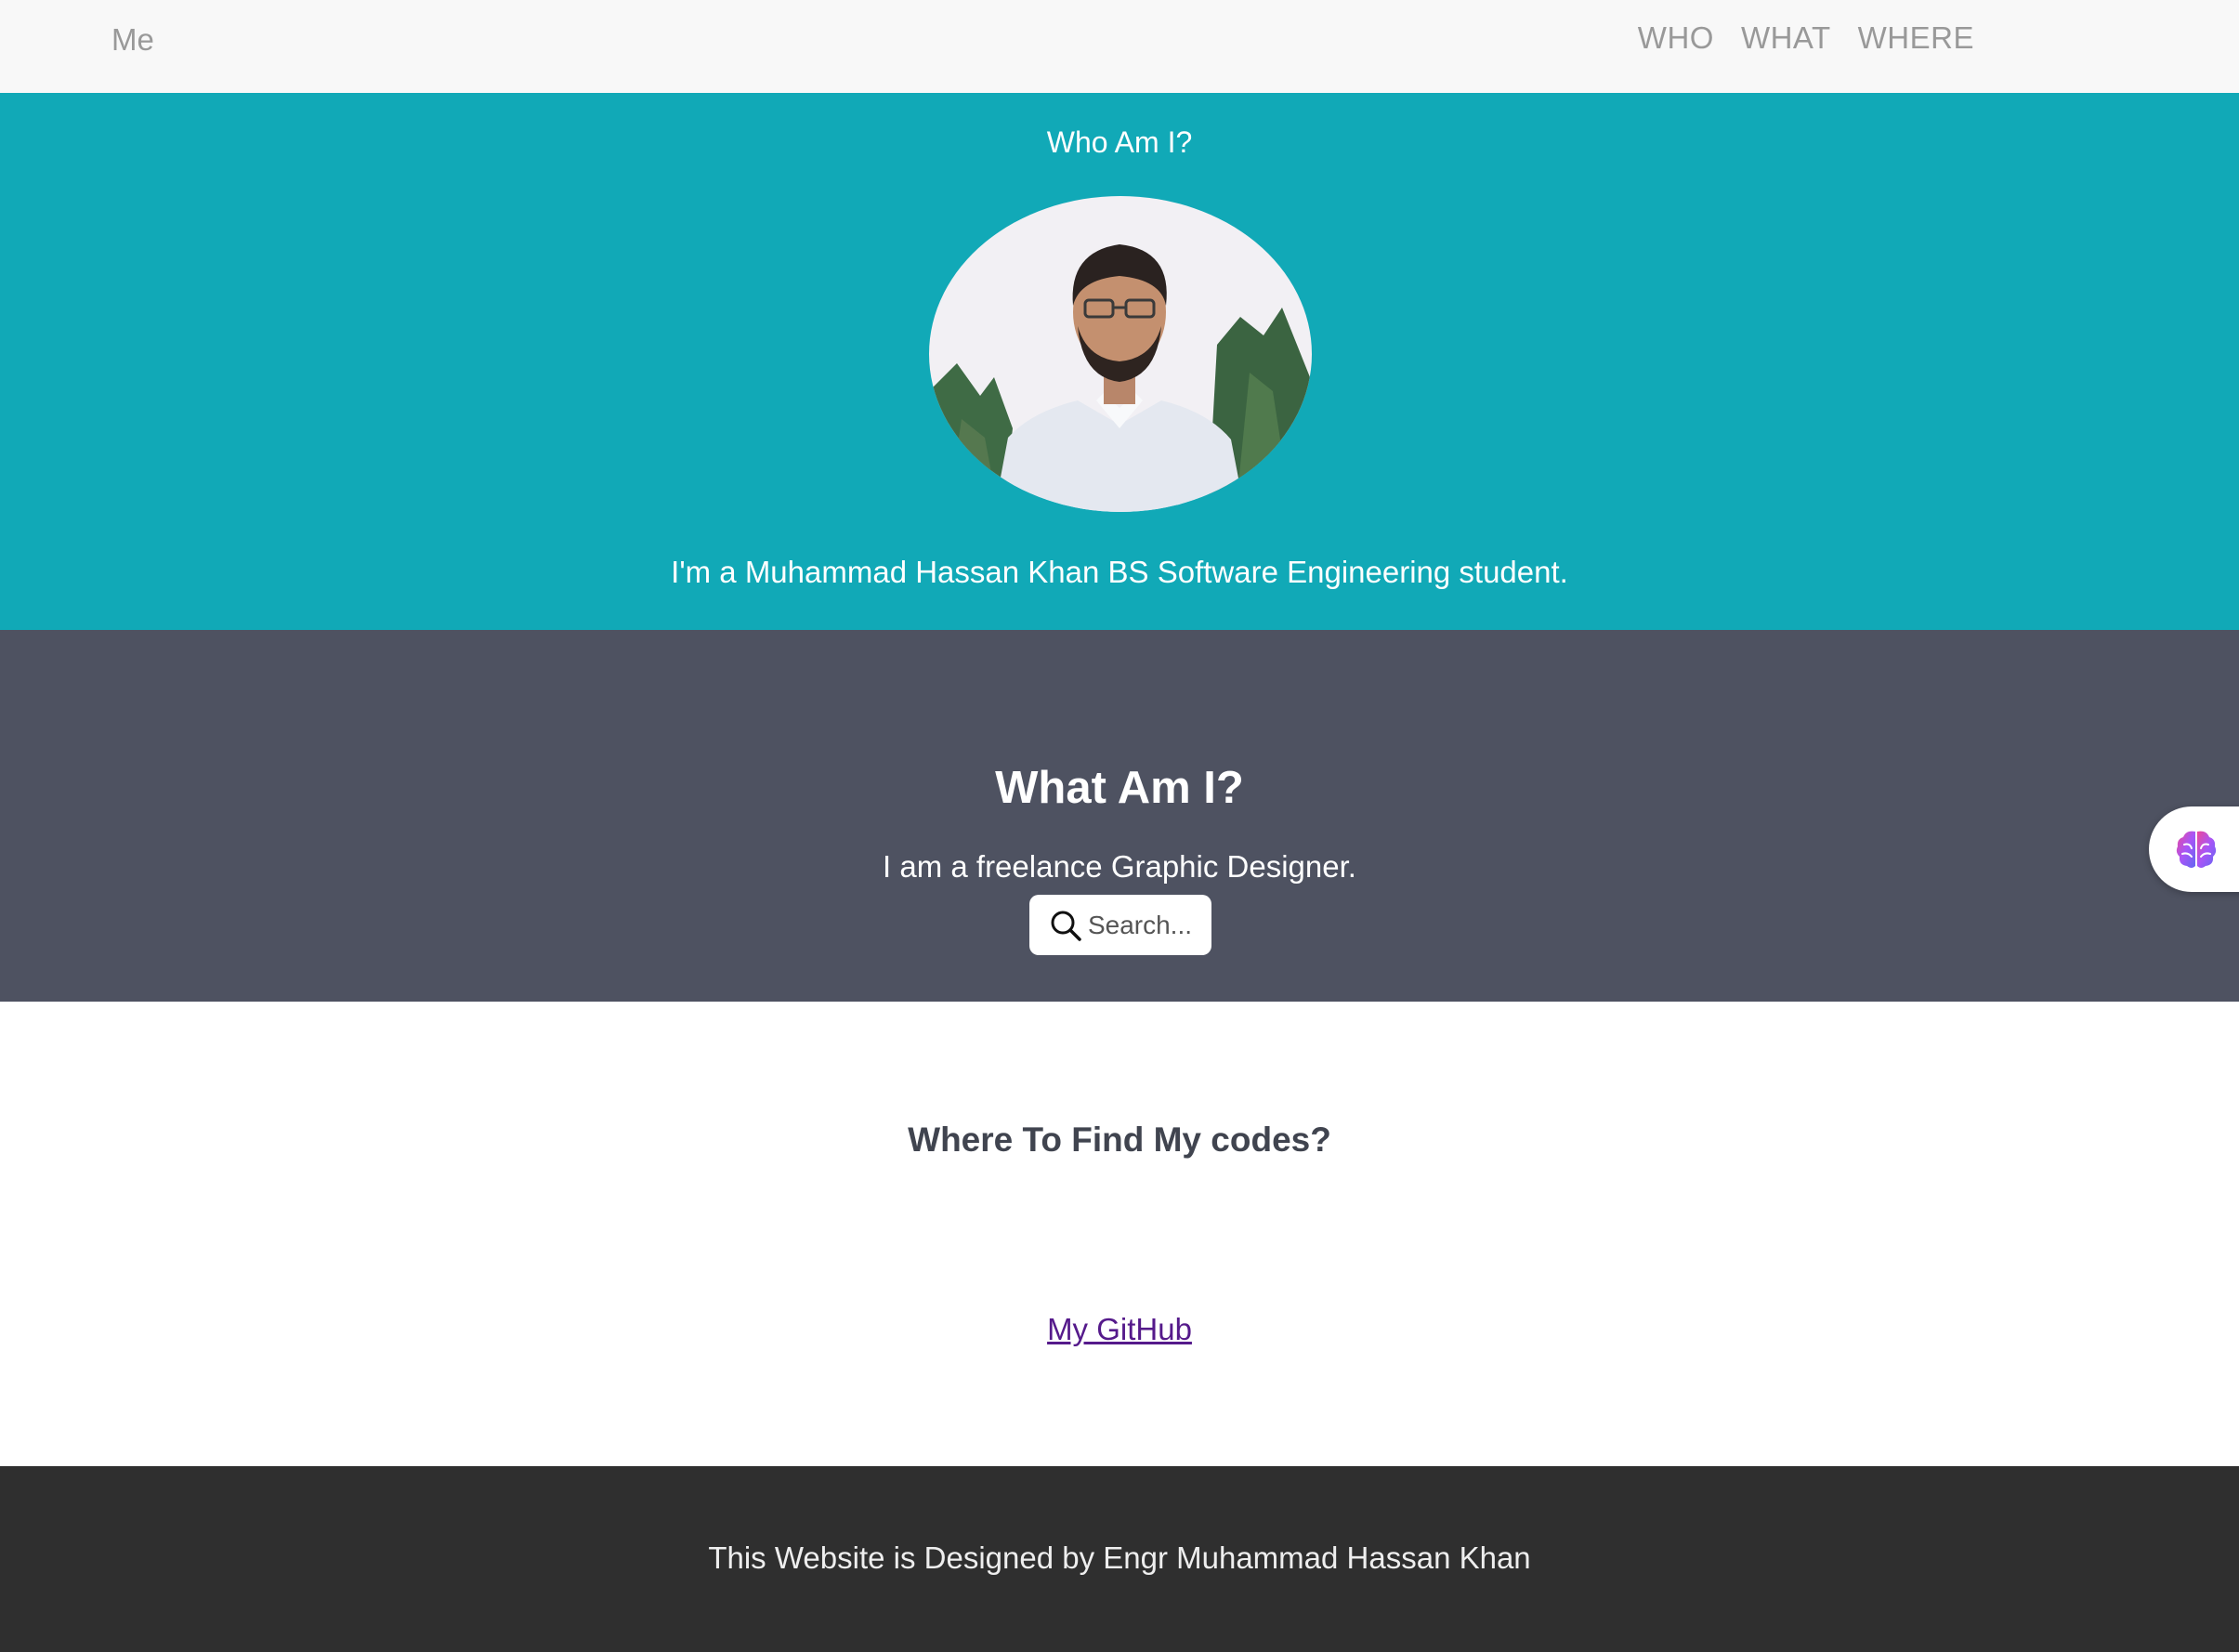 The height and width of the screenshot is (1652, 2239). What do you see at coordinates (1119, 142) in the screenshot?
I see `who-title: Who Am I?` at bounding box center [1119, 142].